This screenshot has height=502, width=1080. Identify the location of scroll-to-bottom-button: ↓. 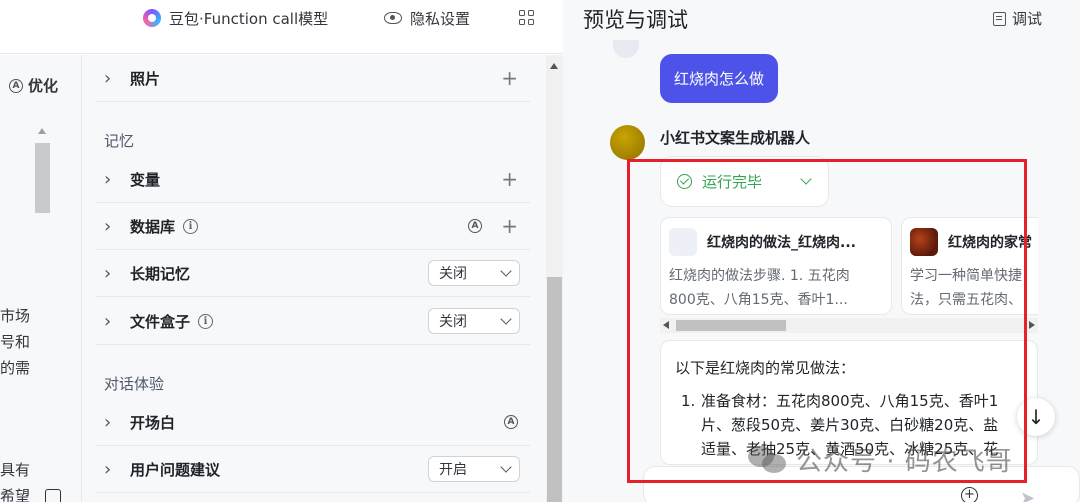
(1036, 417).